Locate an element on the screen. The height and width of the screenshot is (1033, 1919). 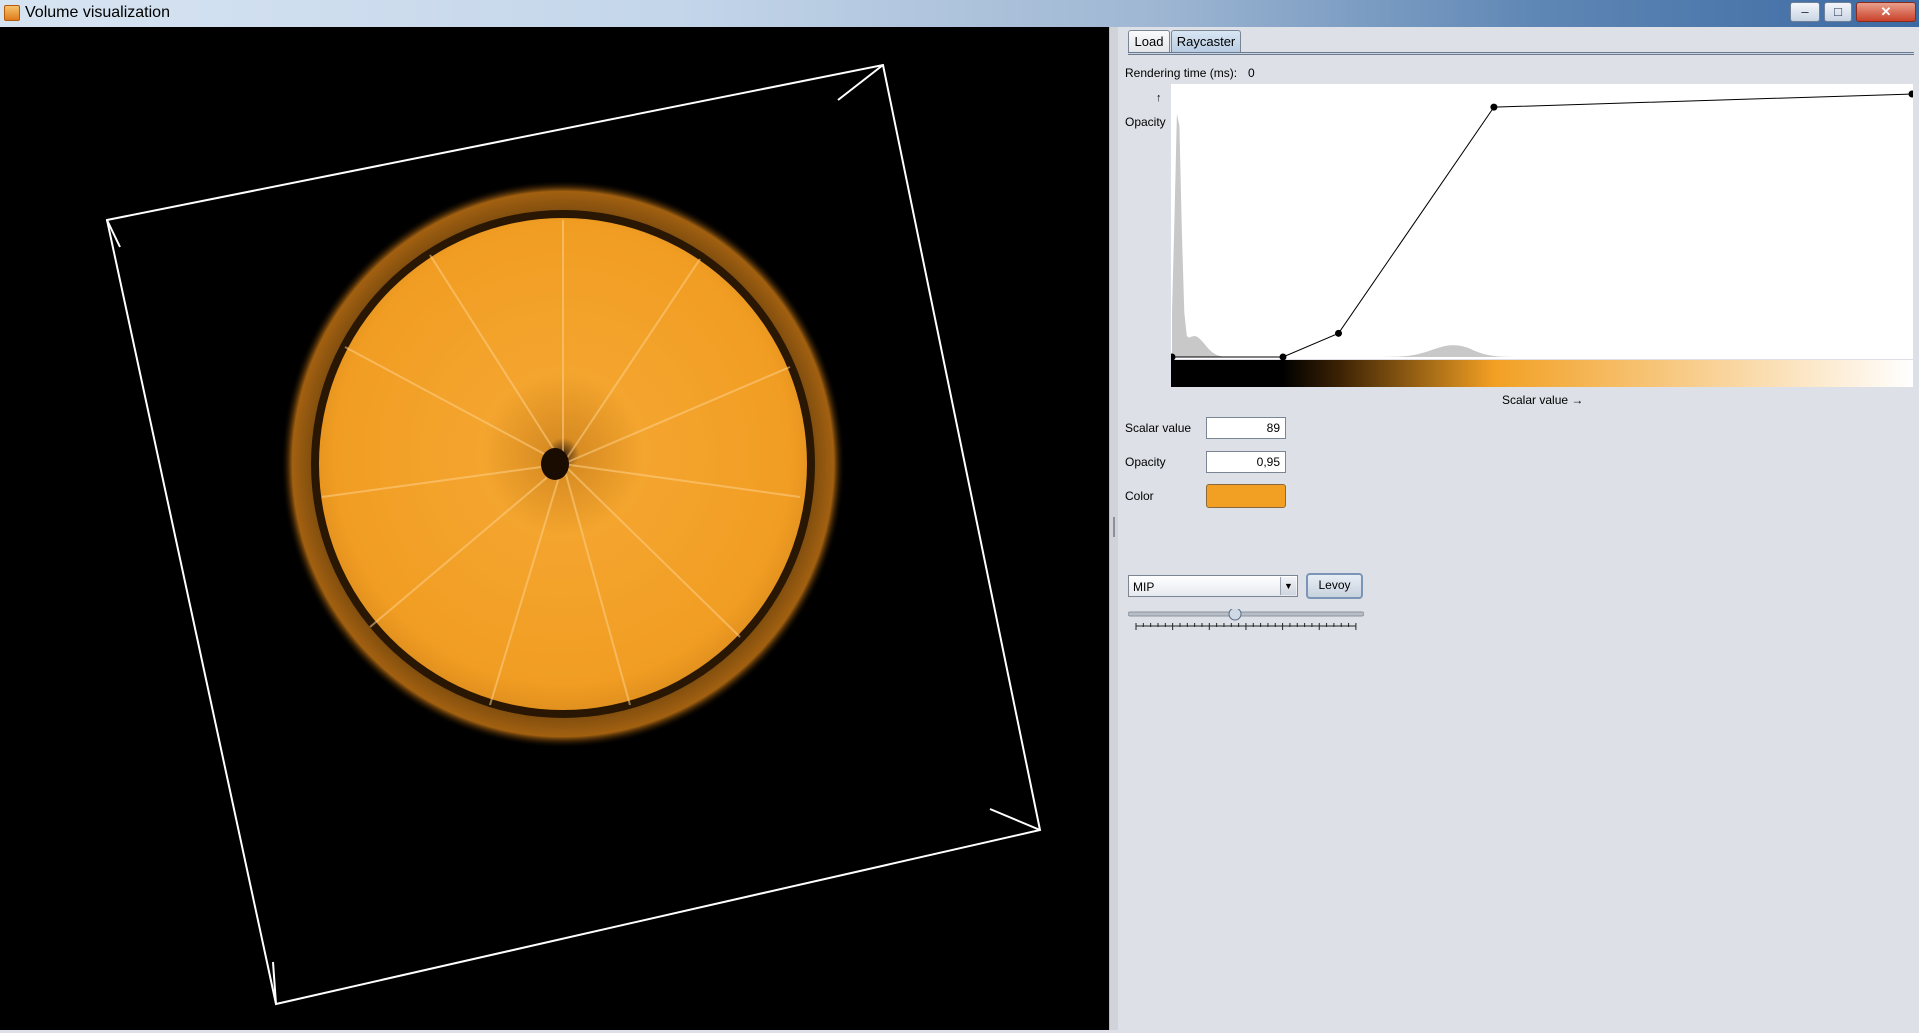
window-title: Volume visualization is located at coordinates (97, 12).